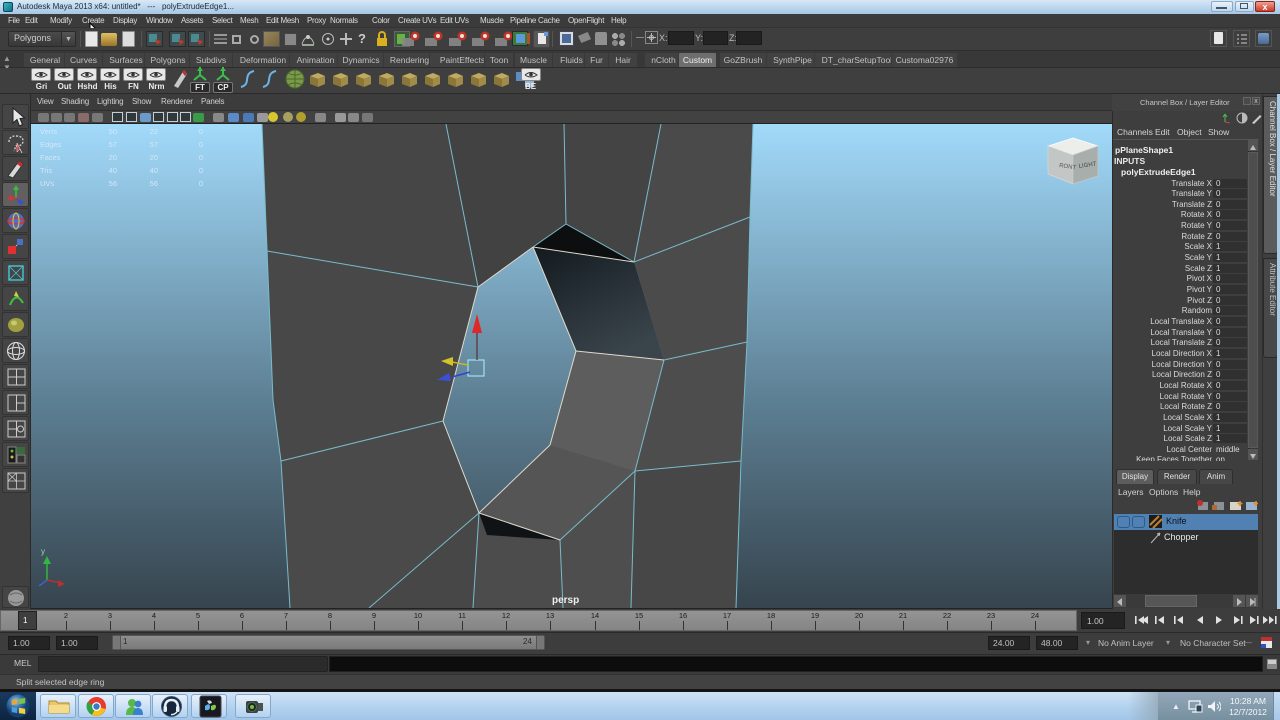  What do you see at coordinates (50, 157) in the screenshot?
I see `svg-text: Faces` at bounding box center [50, 157].